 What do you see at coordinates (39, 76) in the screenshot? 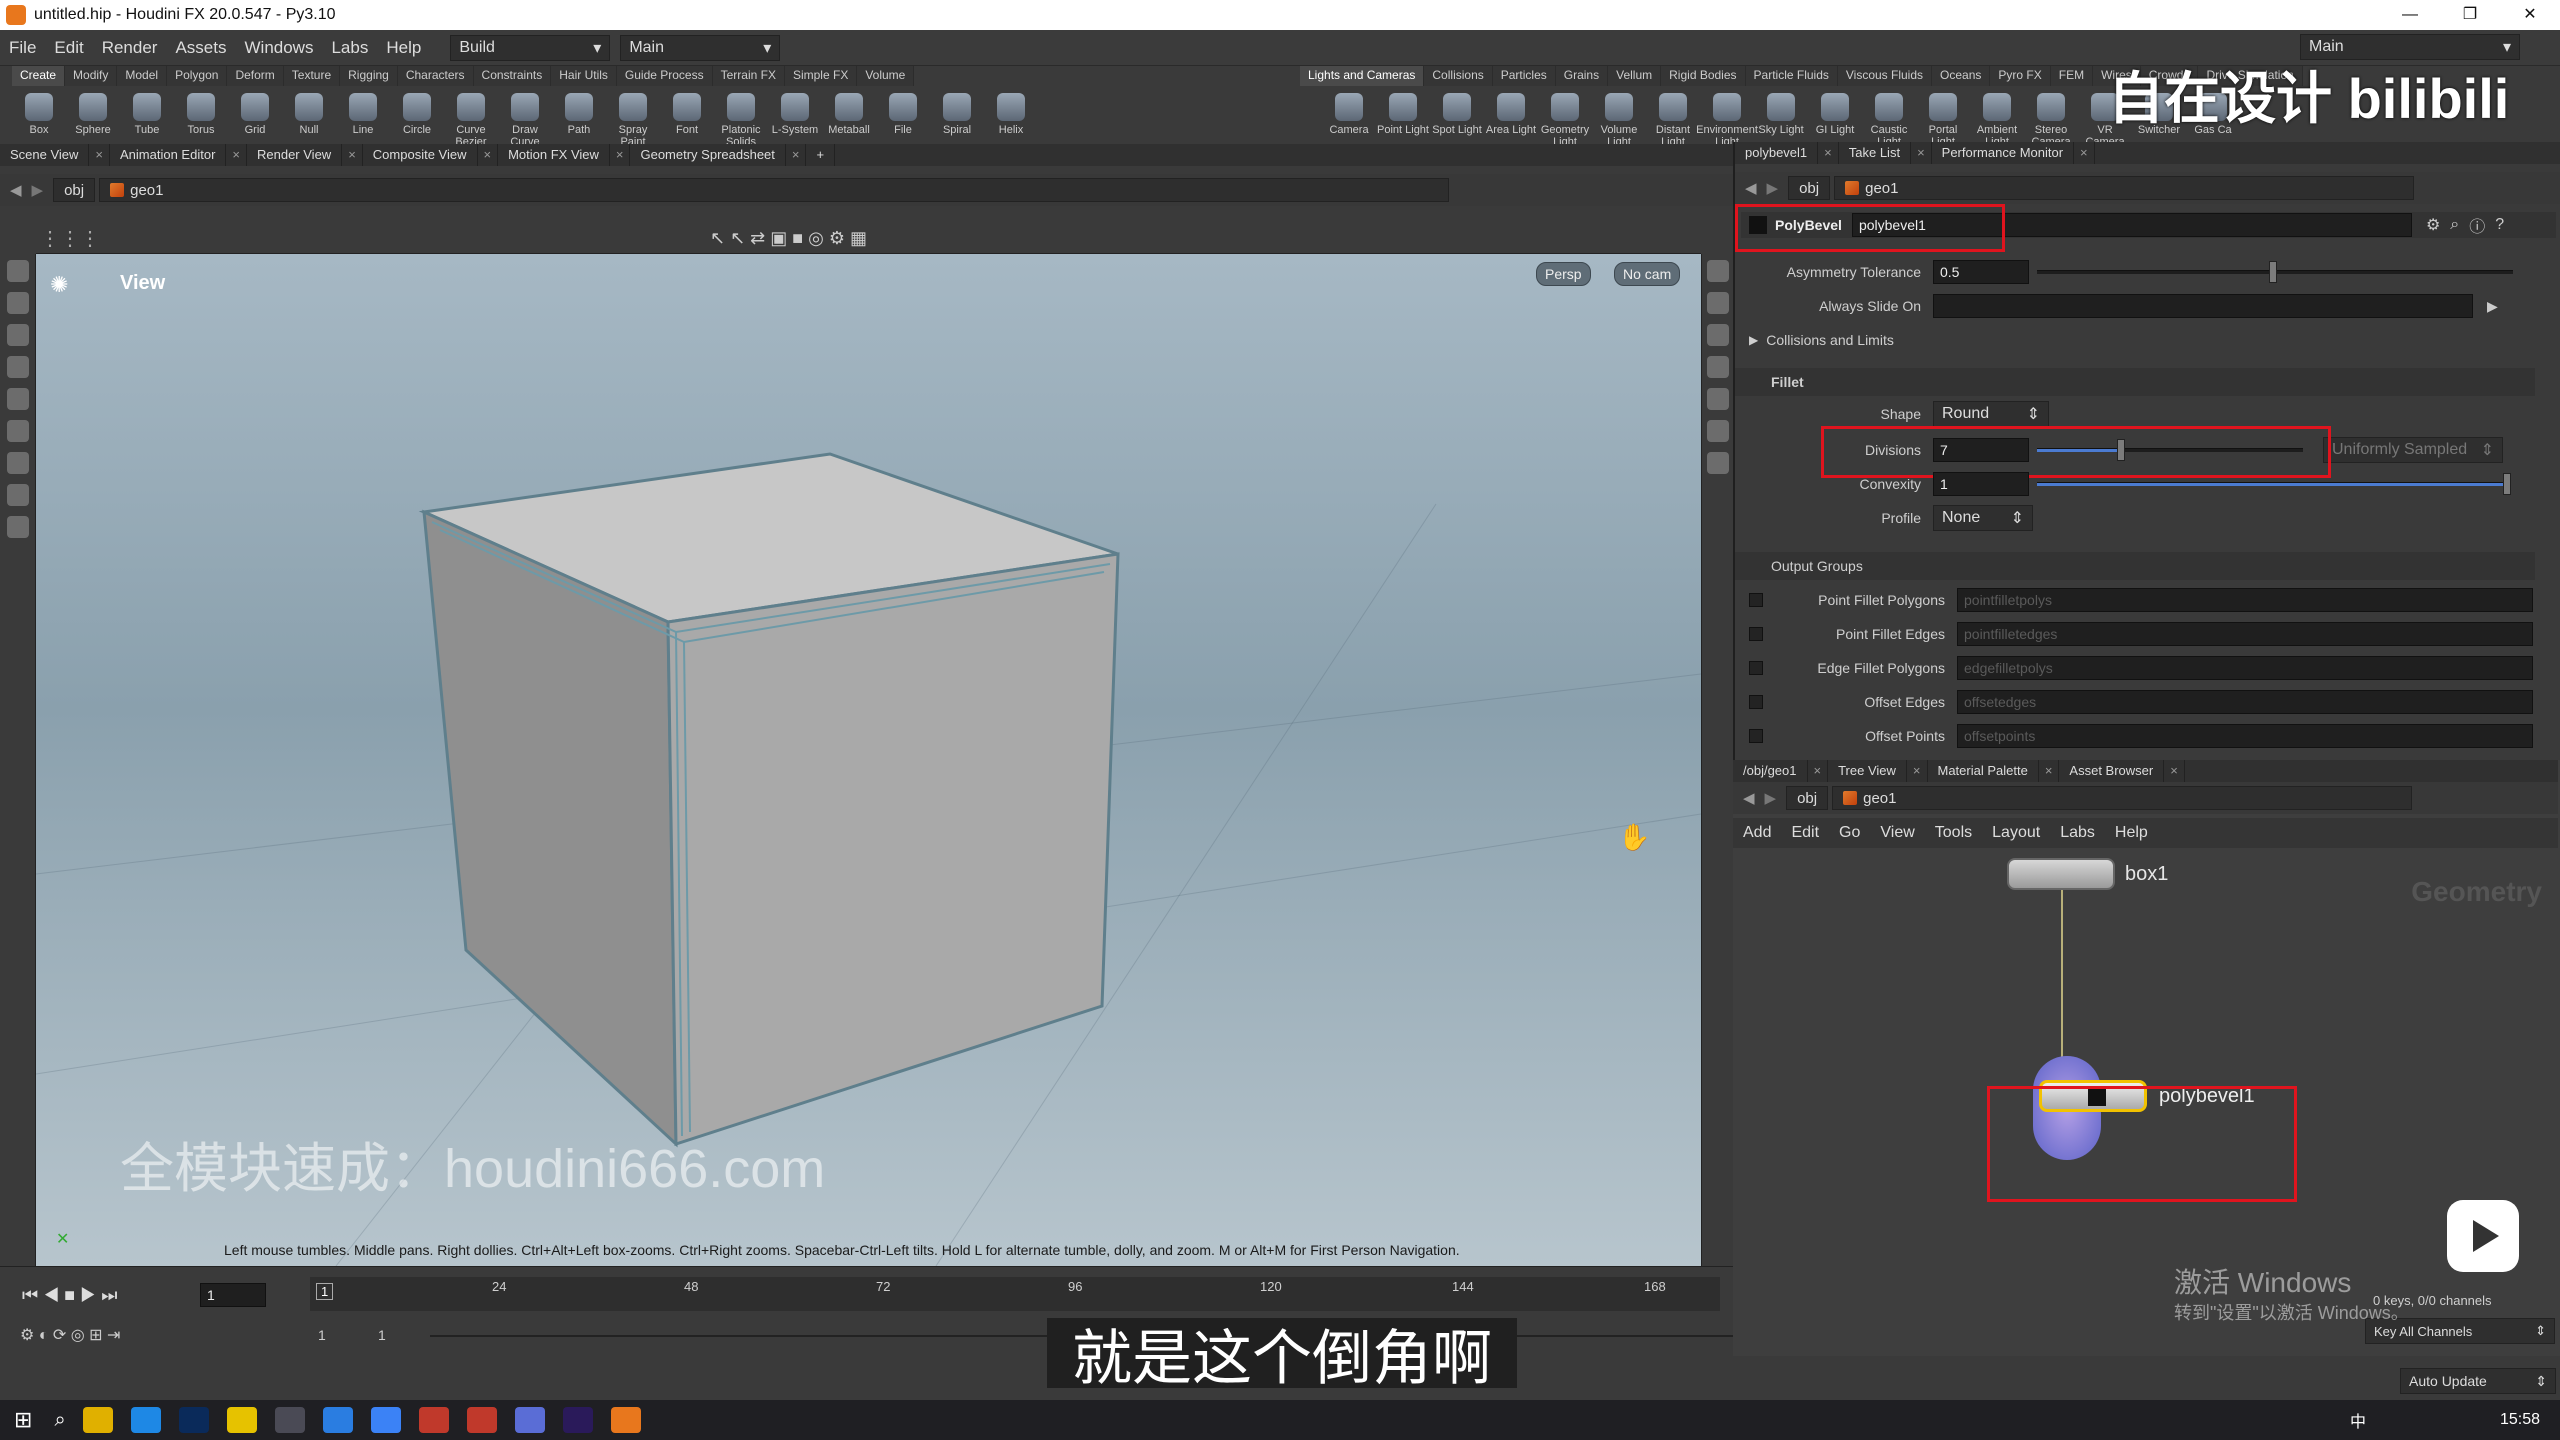
I see `shelf-tab-create: Create` at bounding box center [39, 76].